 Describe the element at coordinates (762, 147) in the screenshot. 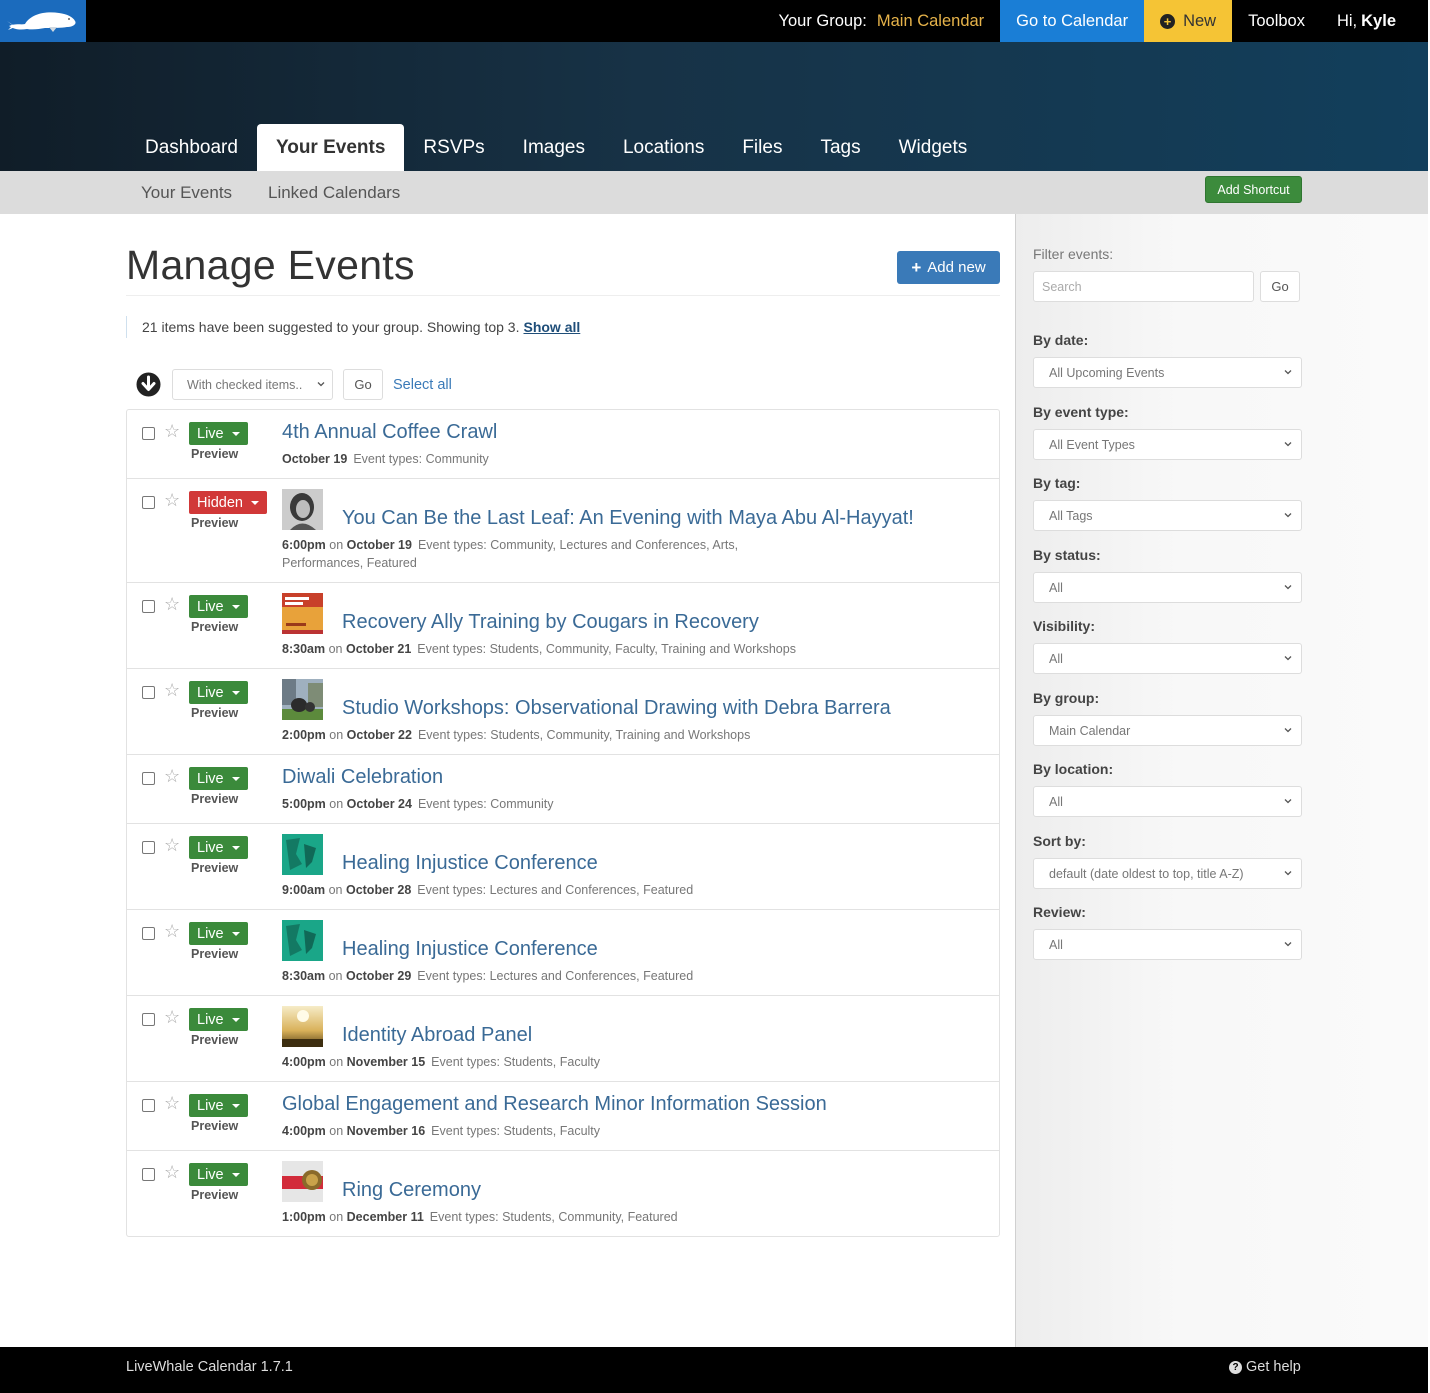

I see `tab-files: Files` at that location.